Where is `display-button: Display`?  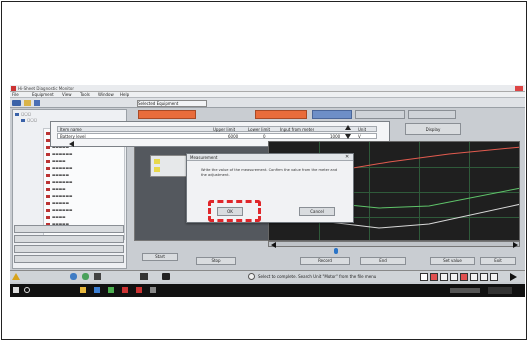 display-button: Display is located at coordinates (433, 129).